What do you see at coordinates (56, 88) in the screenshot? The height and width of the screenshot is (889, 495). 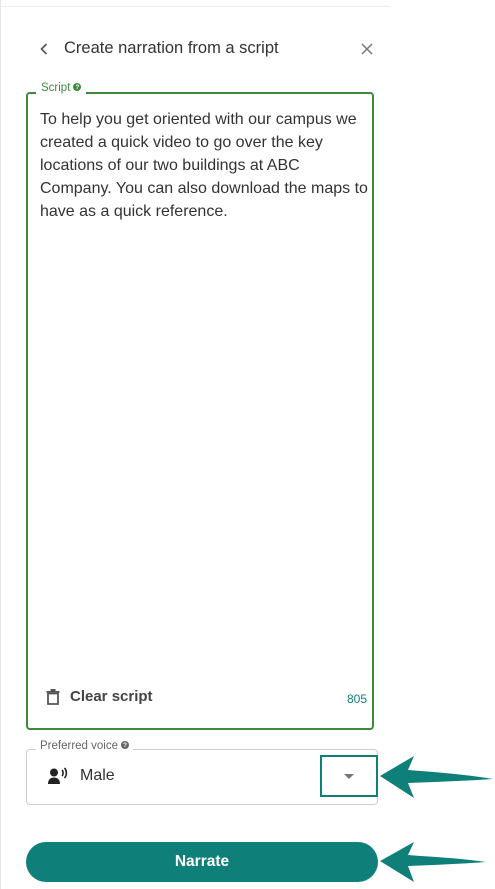 I see `script-label-text: Script` at bounding box center [56, 88].